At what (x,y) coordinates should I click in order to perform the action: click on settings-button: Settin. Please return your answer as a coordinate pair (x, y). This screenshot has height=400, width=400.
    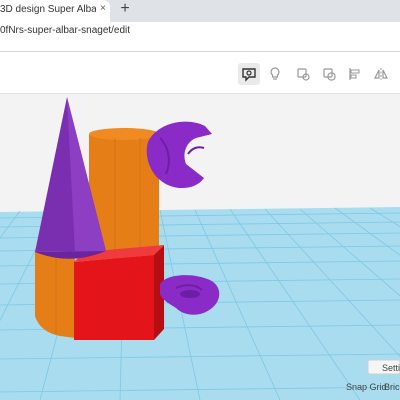
    Looking at the image, I should click on (391, 368).